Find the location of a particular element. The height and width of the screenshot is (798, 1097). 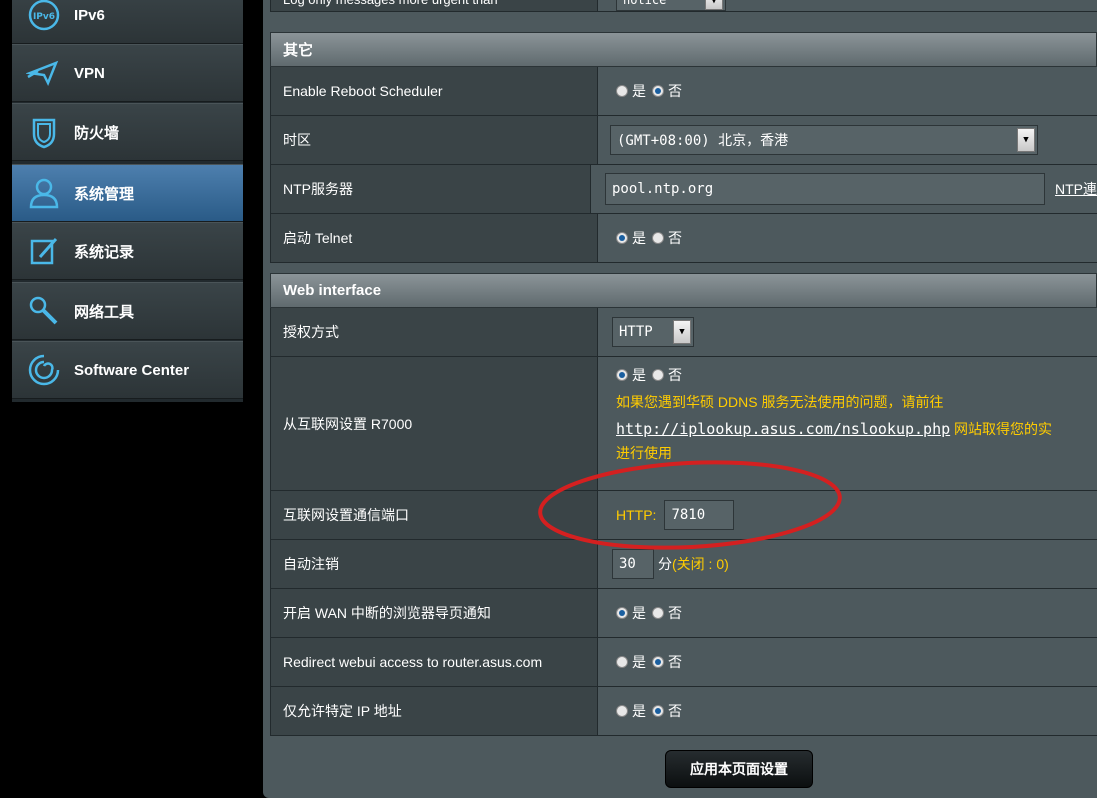

http-port-label: 互联网设置通信端口 is located at coordinates (434, 515).